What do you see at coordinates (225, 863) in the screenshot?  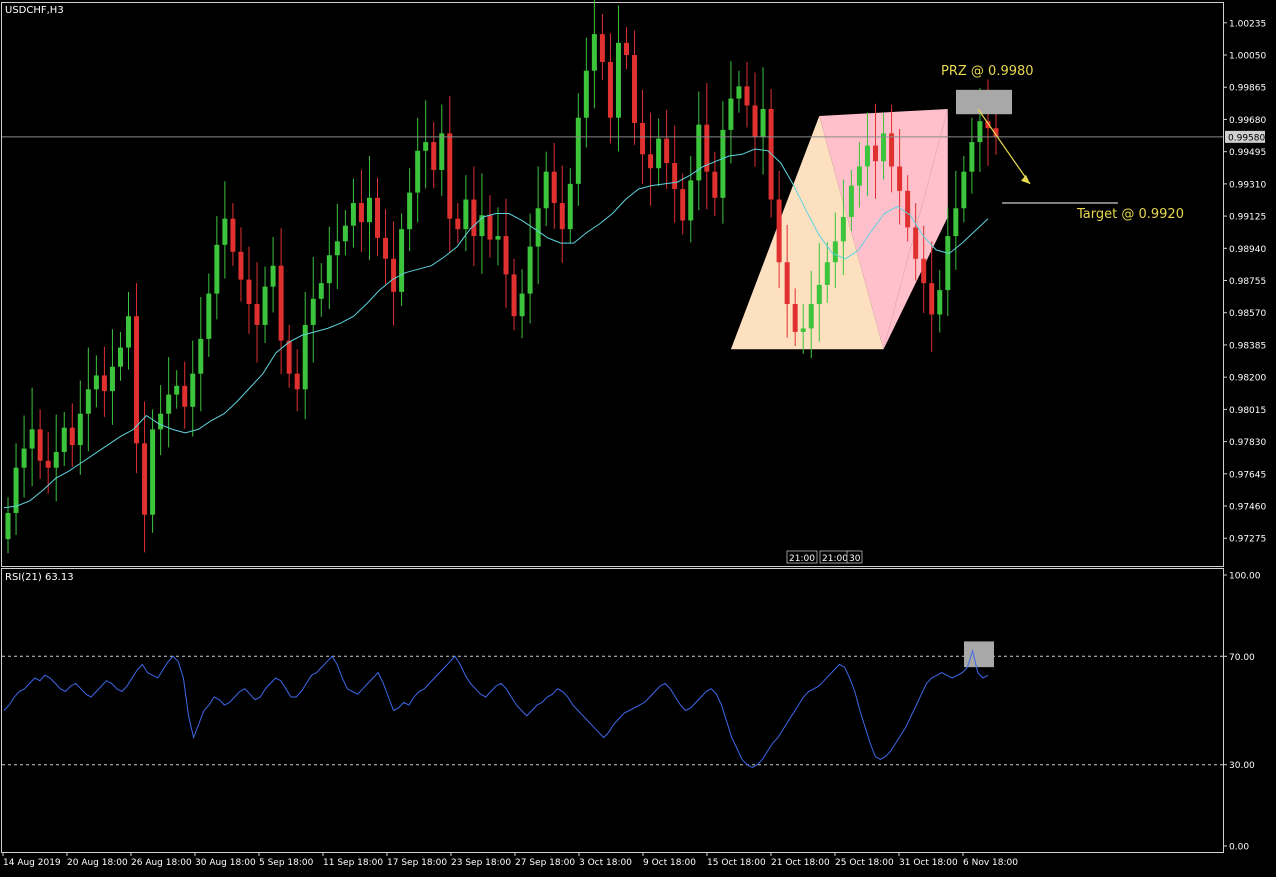 I see `time-tick-label: 30 Aug 18:00` at bounding box center [225, 863].